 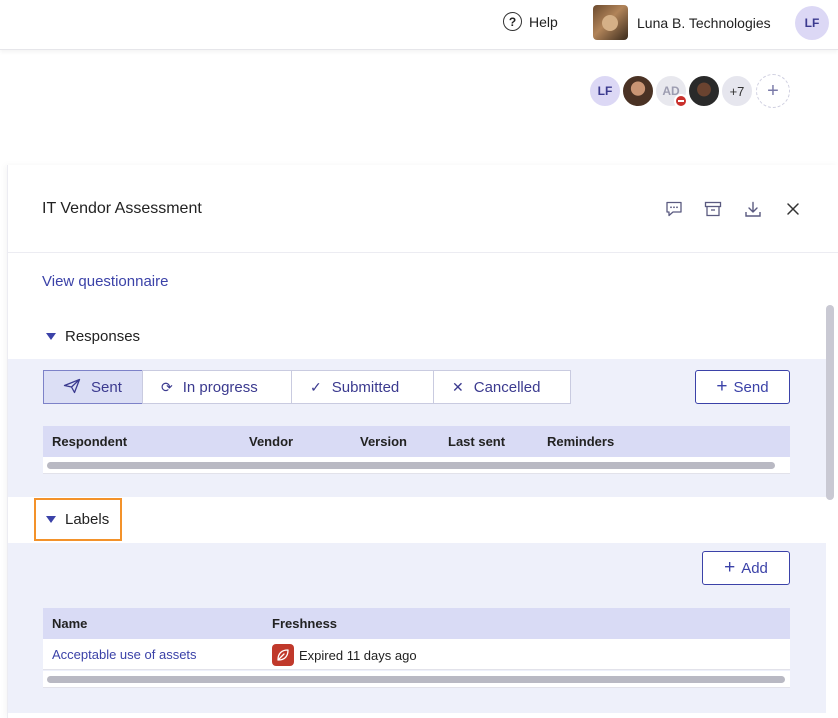 I want to click on responses-heading: Responses, so click(x=103, y=336).